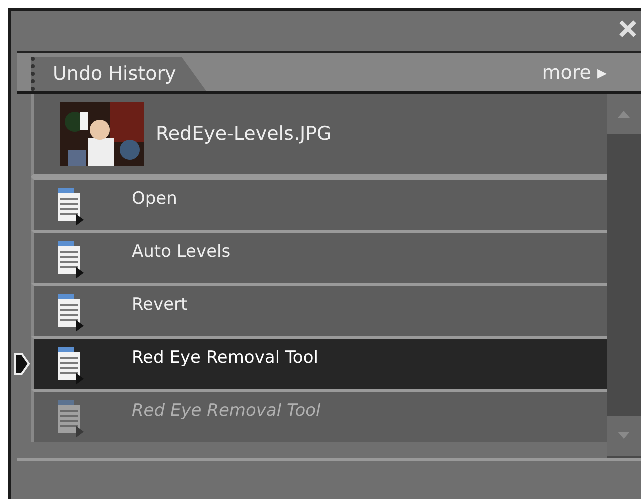 This screenshot has width=641, height=499. I want to click on scroll-up-button, so click(624, 114).